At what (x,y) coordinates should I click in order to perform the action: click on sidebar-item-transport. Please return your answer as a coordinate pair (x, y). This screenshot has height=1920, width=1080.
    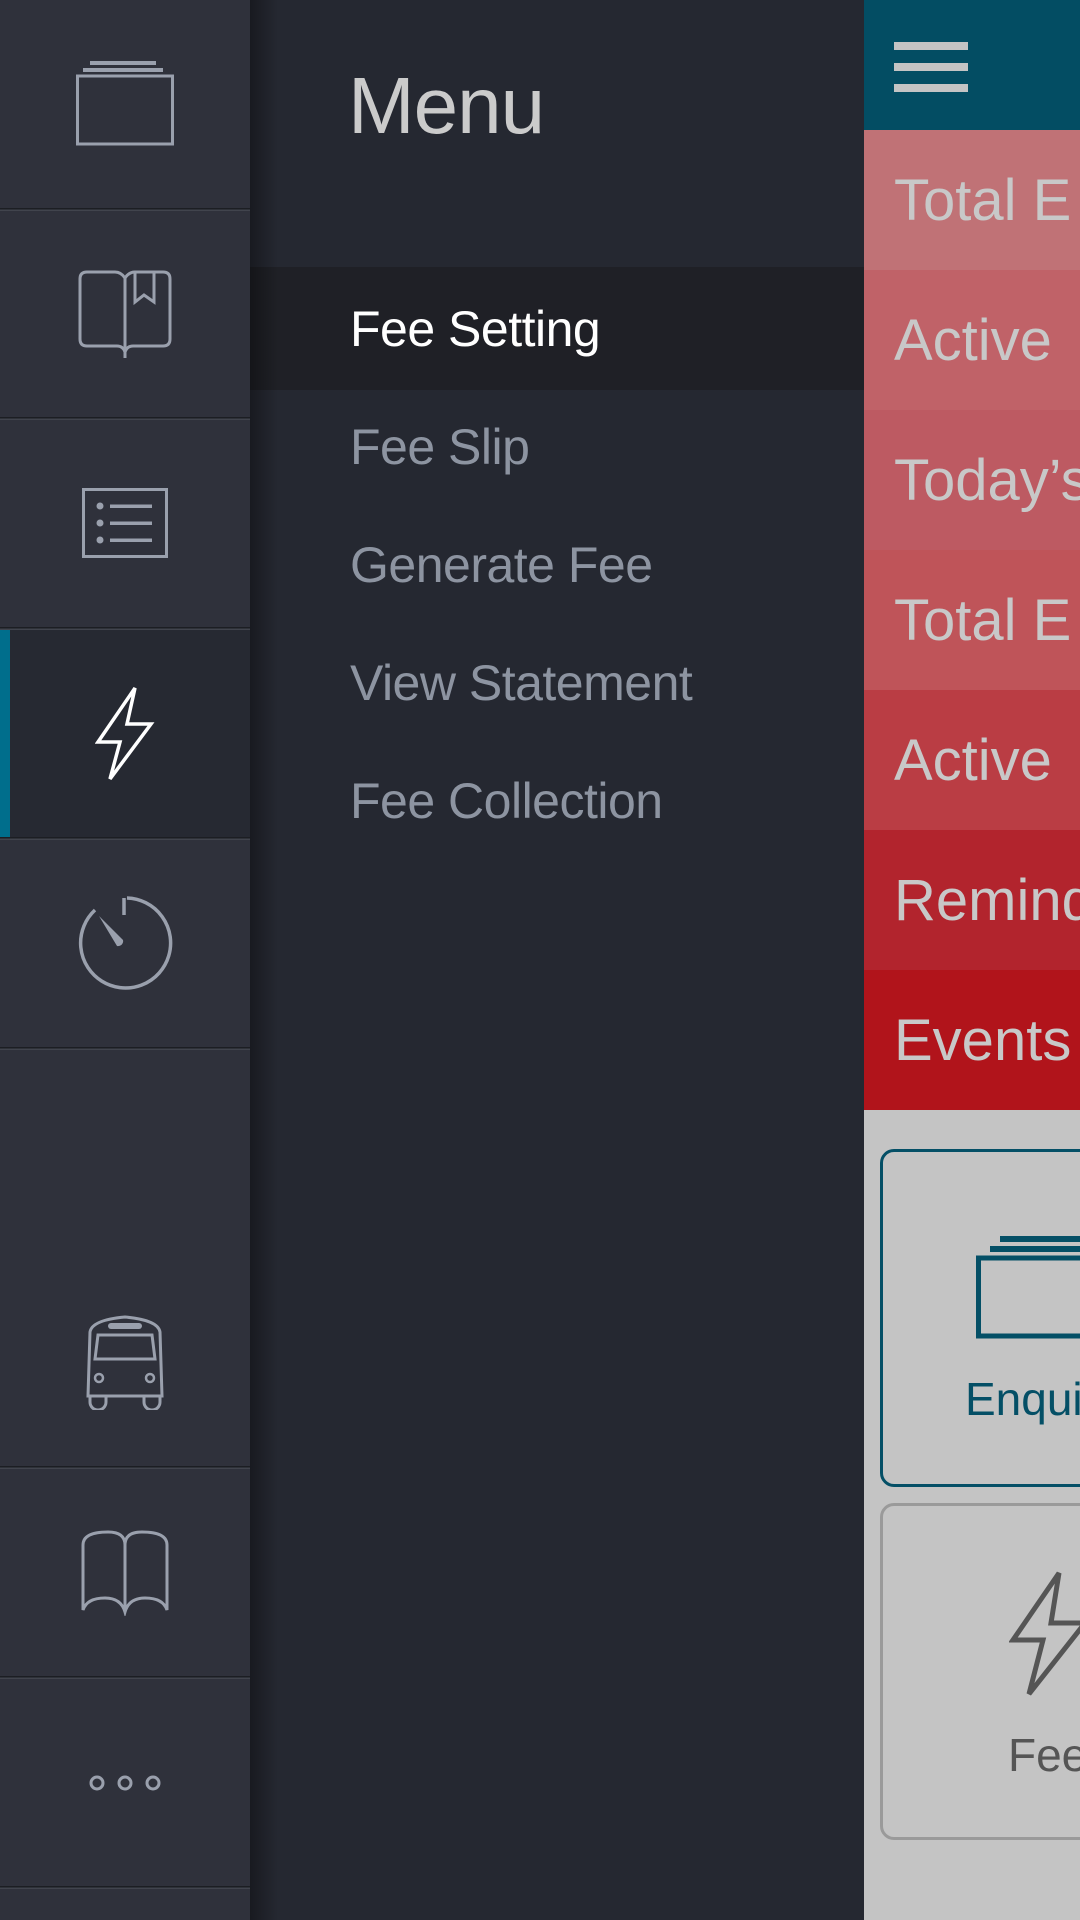
    Looking at the image, I should click on (125, 1363).